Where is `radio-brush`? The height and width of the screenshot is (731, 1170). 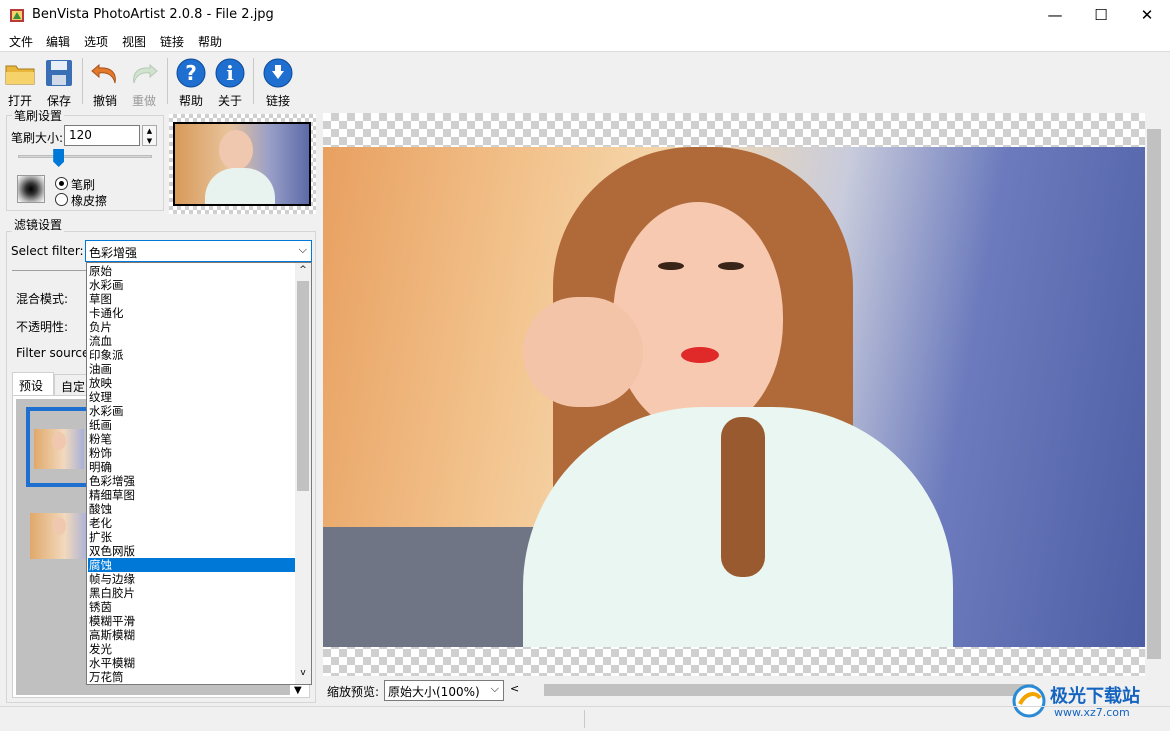 radio-brush is located at coordinates (61, 183).